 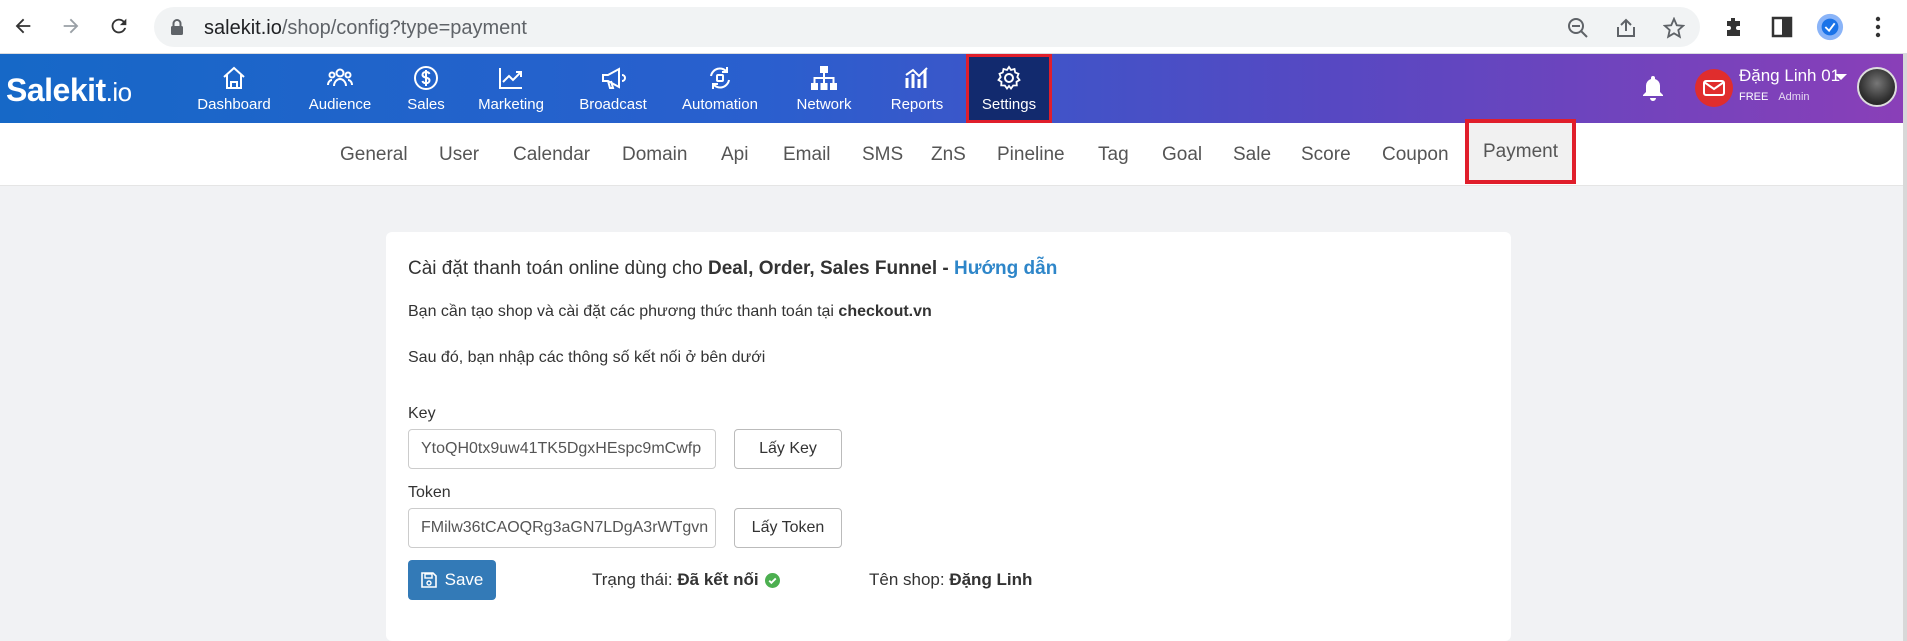 What do you see at coordinates (426, 104) in the screenshot?
I see `nav-label: Sales` at bounding box center [426, 104].